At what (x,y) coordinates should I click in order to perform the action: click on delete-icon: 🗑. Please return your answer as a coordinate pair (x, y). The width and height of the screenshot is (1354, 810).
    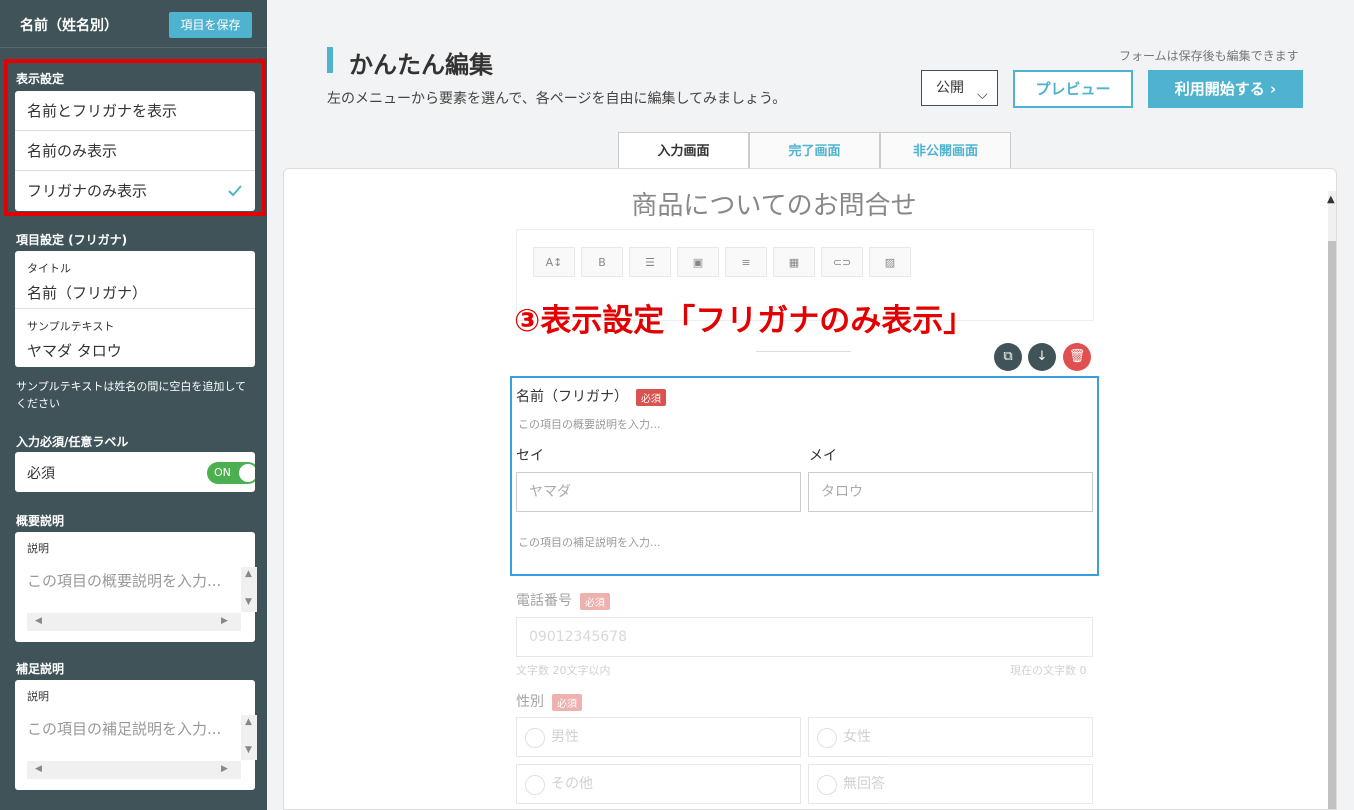
    Looking at the image, I should click on (1077, 357).